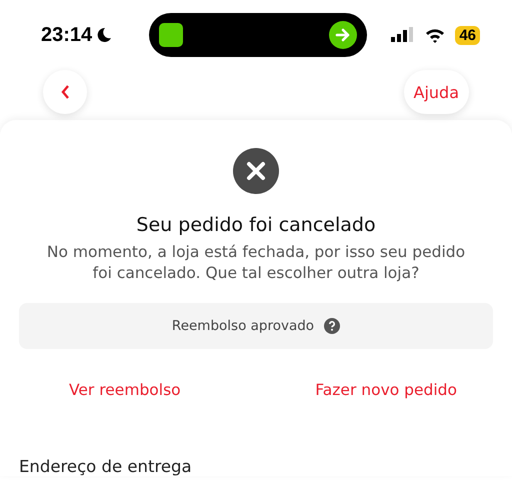 The image size is (512, 491). Describe the element at coordinates (125, 390) in the screenshot. I see `action-link: Ver reembolso` at that location.